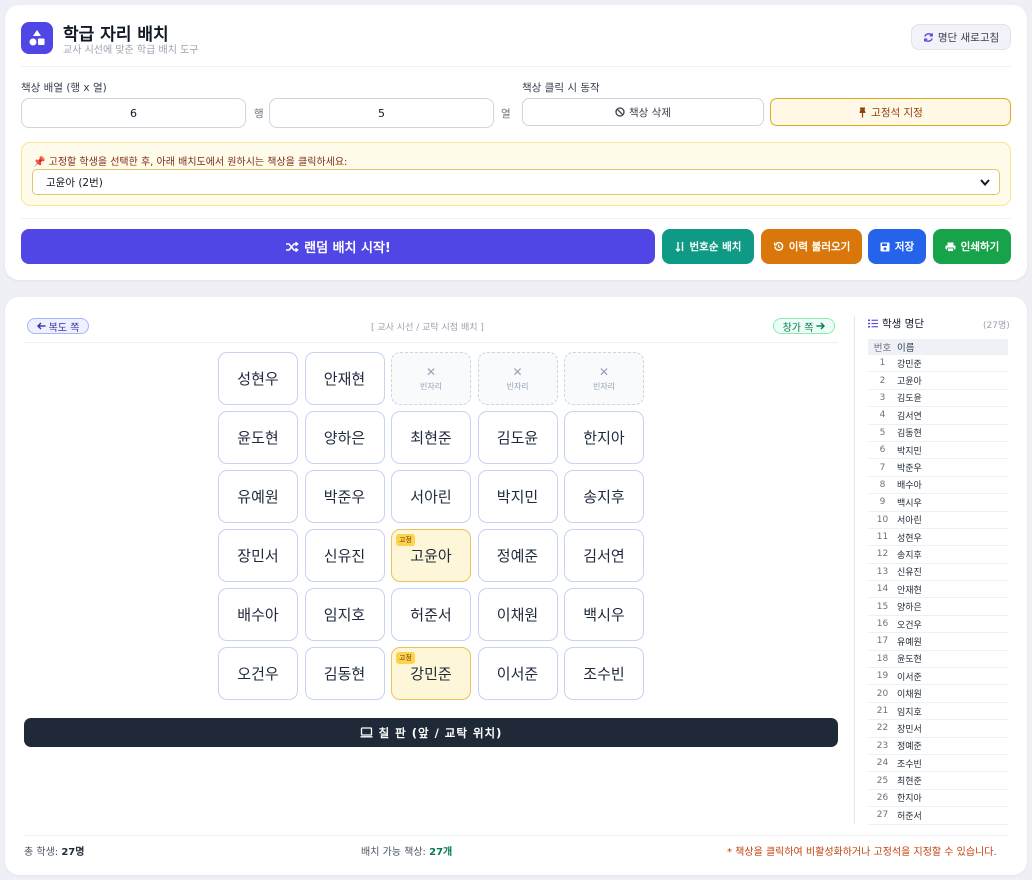  I want to click on roster-number: 13, so click(882, 571).